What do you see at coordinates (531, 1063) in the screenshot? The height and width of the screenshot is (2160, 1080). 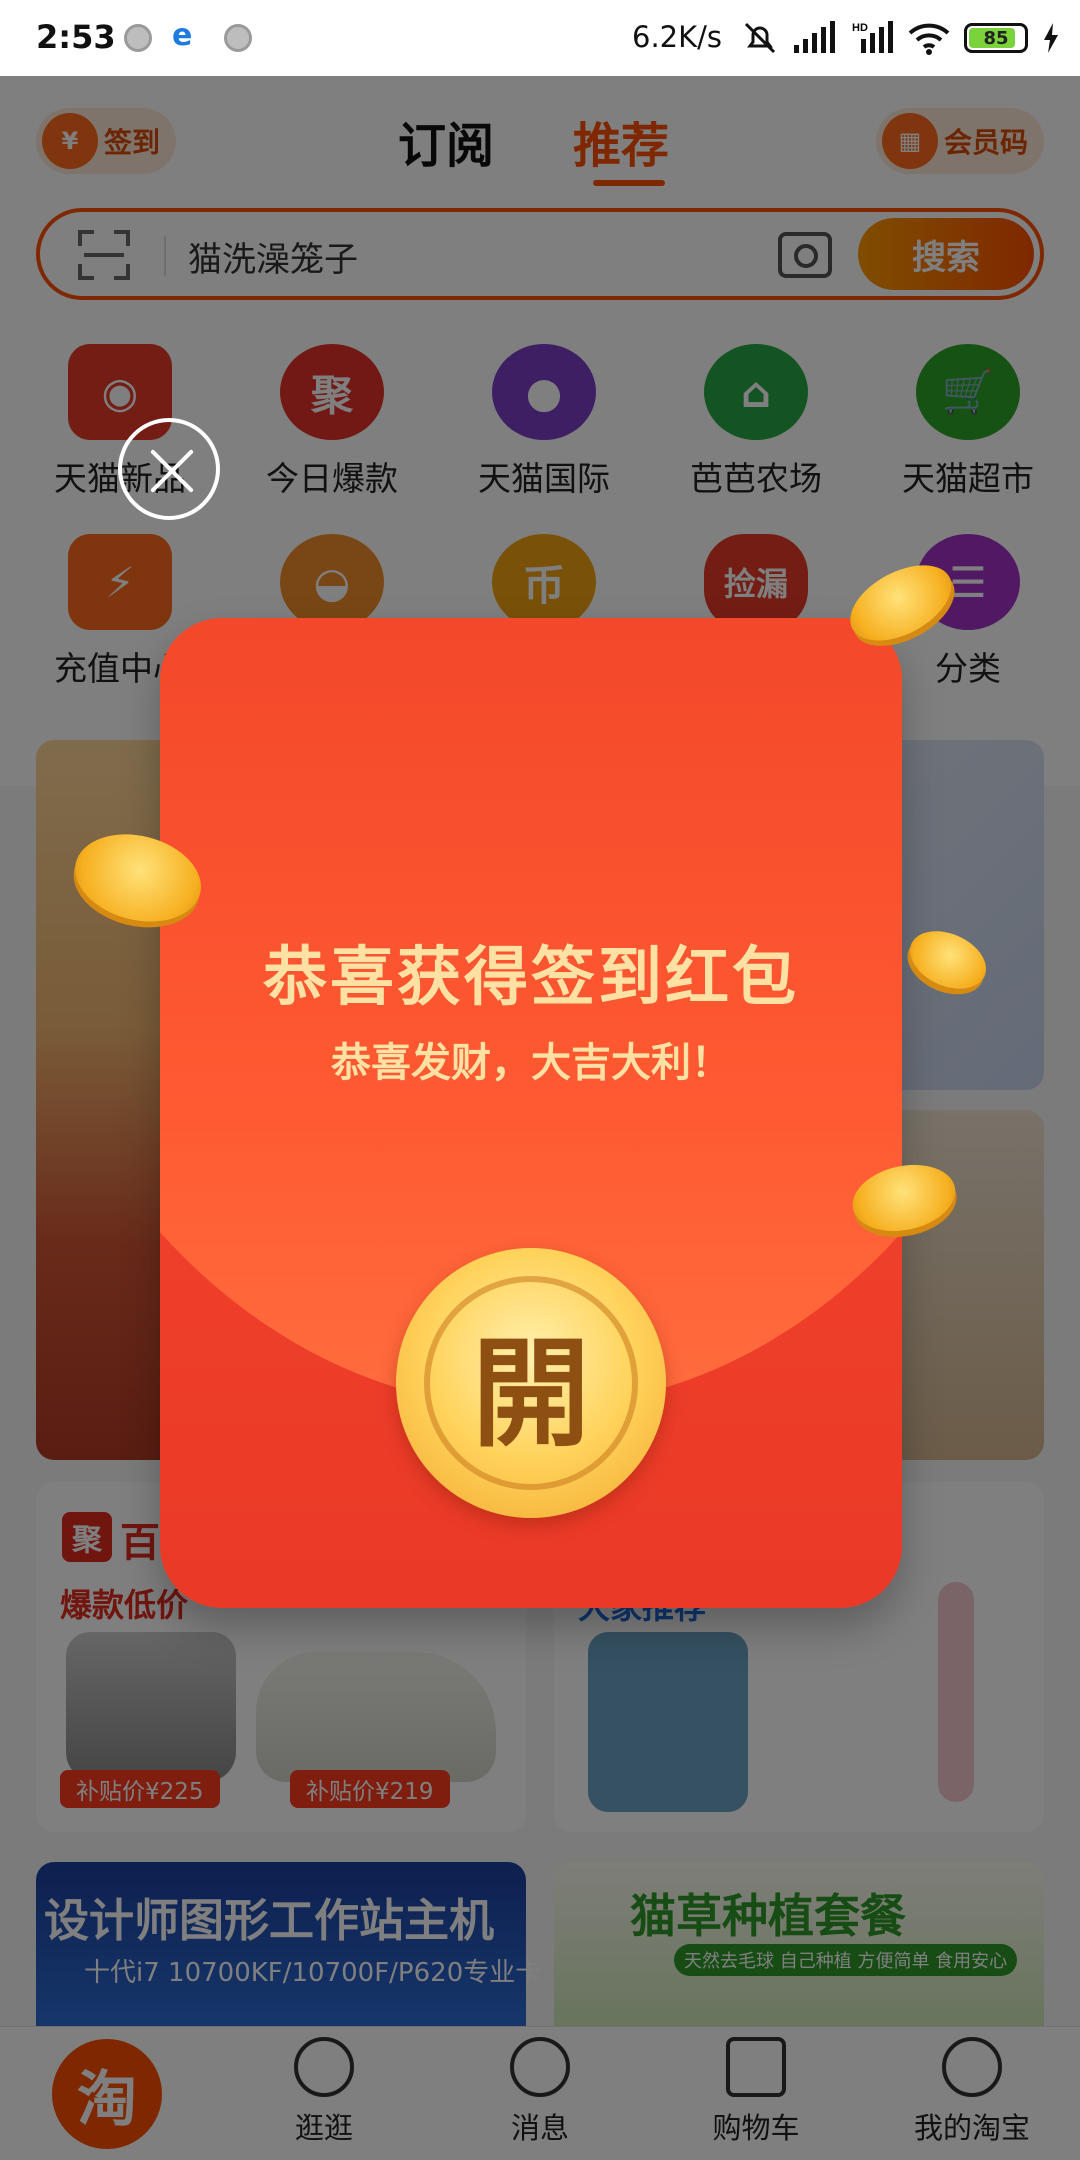 I see `popup-subtitle: 恭喜发财，大吉大利！` at bounding box center [531, 1063].